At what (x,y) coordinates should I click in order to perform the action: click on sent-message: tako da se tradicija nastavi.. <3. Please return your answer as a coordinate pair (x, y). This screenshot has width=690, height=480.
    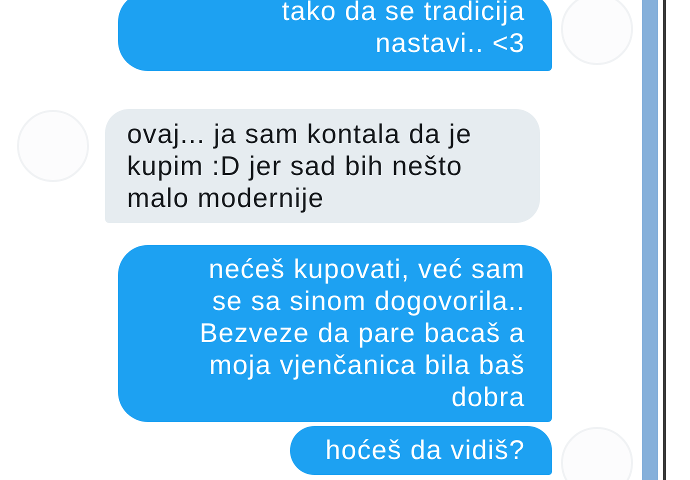
    Looking at the image, I should click on (335, 35).